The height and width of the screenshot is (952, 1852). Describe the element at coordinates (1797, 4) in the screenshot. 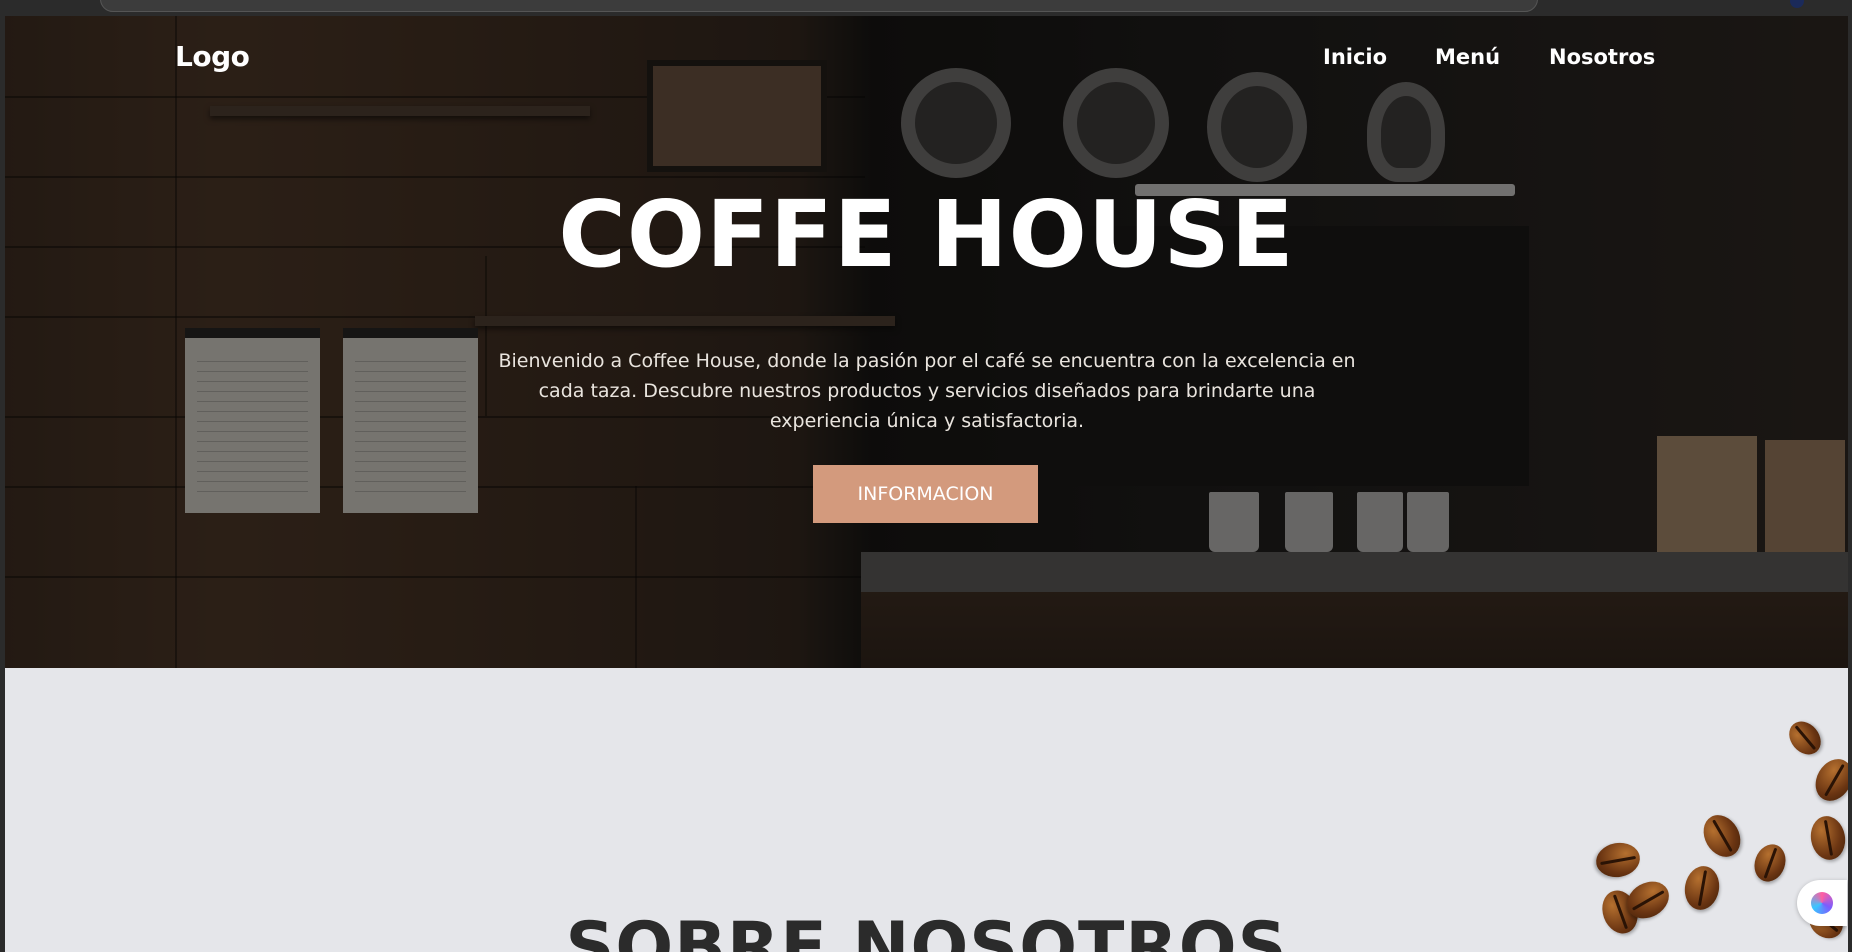

I see `profile-avatar-icon` at that location.